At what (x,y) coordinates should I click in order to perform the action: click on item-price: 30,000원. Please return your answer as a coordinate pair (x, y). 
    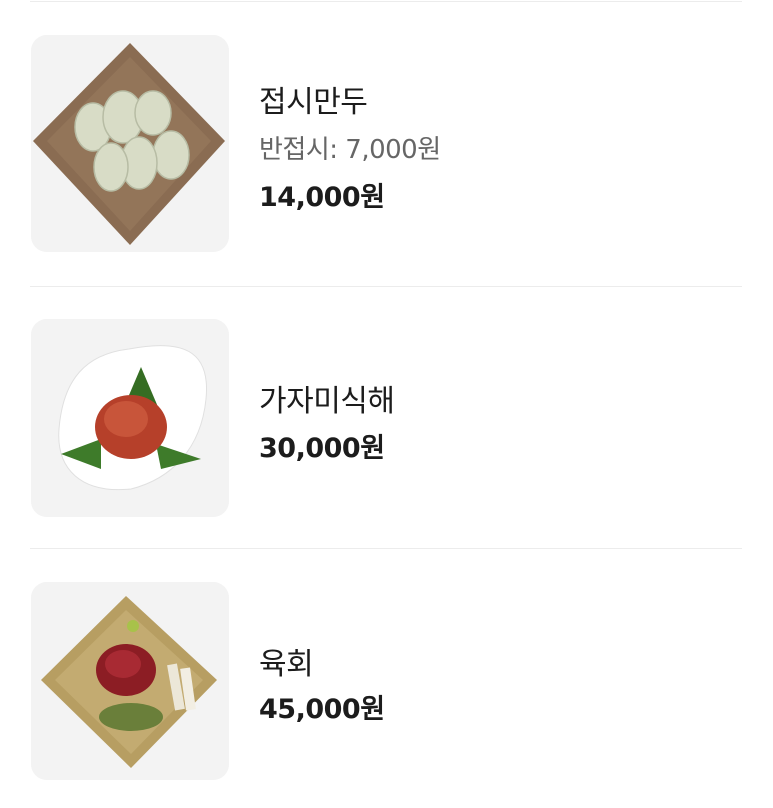
    Looking at the image, I should click on (322, 448).